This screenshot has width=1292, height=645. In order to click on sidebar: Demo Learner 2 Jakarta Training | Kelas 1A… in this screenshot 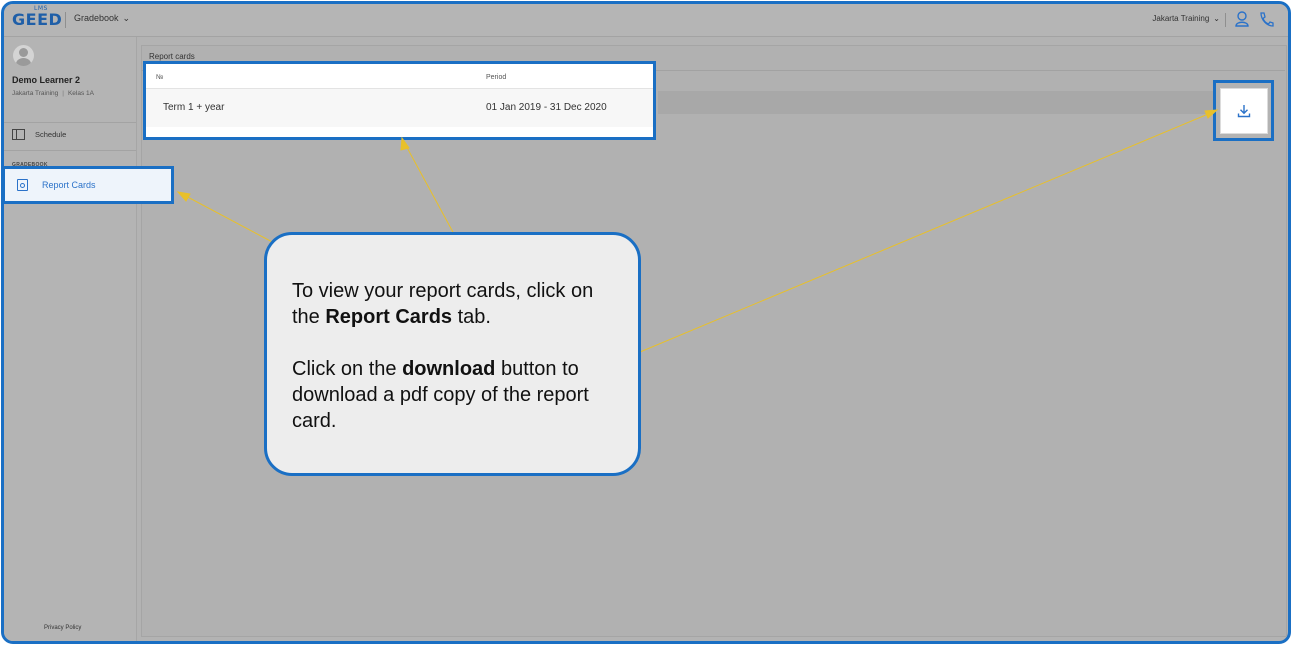, I will do `click(70, 339)`.